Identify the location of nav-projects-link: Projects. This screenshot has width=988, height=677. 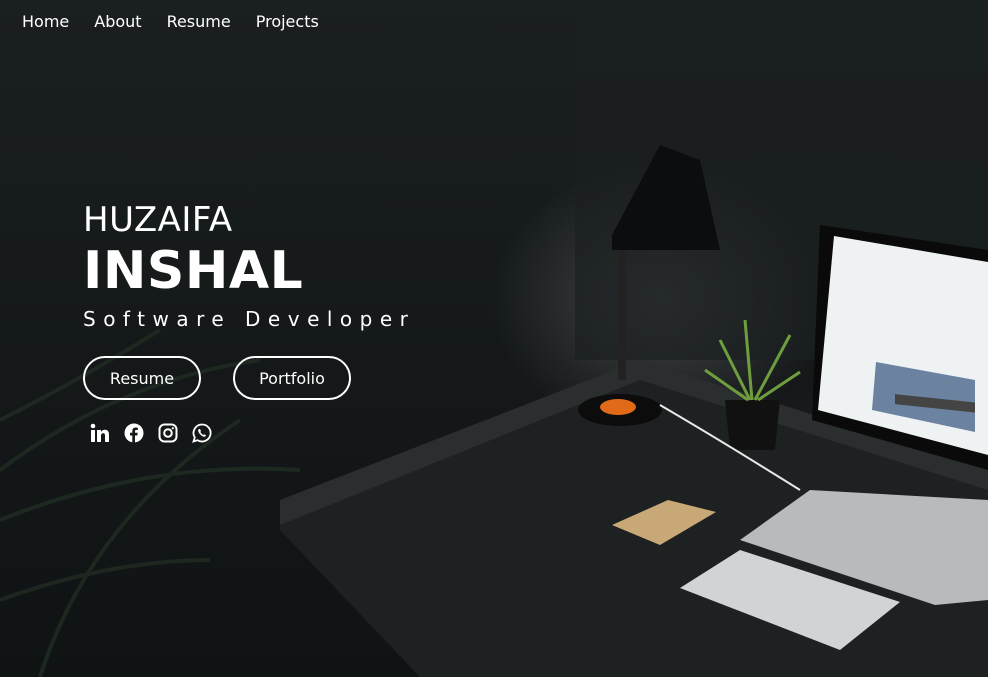
(287, 22).